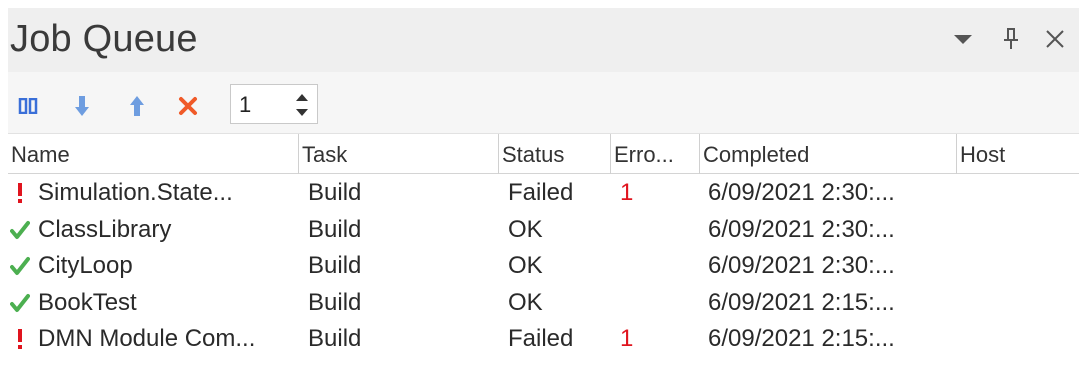 Image resolution: width=1079 pixels, height=366 pixels. I want to click on column-header-completed: Completed, so click(828, 154).